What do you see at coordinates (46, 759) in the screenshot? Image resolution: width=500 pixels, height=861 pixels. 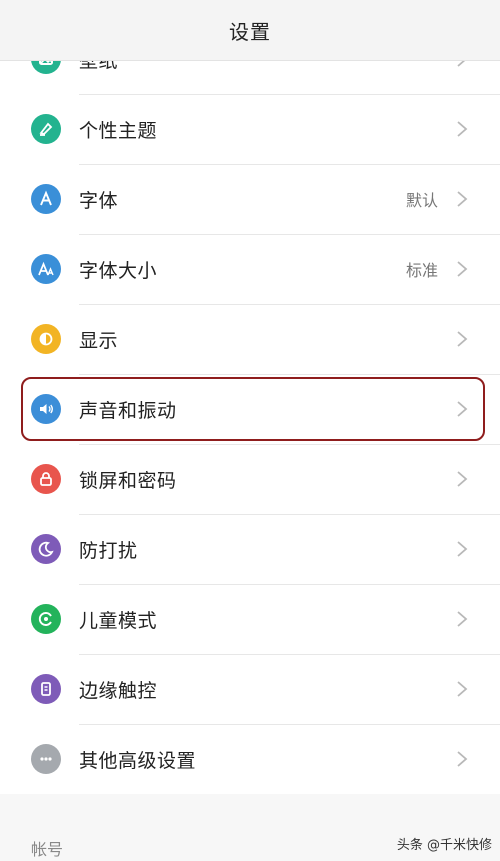 I see `more-icon` at bounding box center [46, 759].